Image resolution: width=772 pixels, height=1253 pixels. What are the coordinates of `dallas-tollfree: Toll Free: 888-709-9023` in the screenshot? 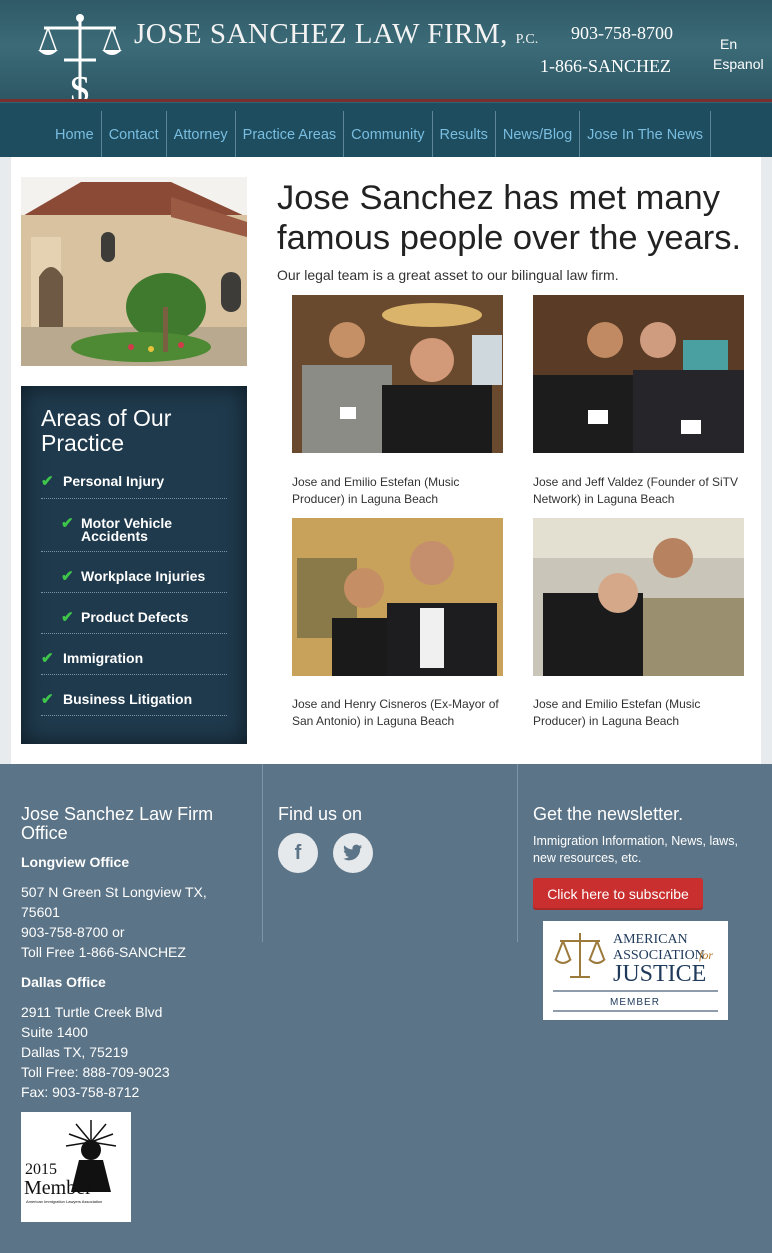 It's located at (95, 1072).